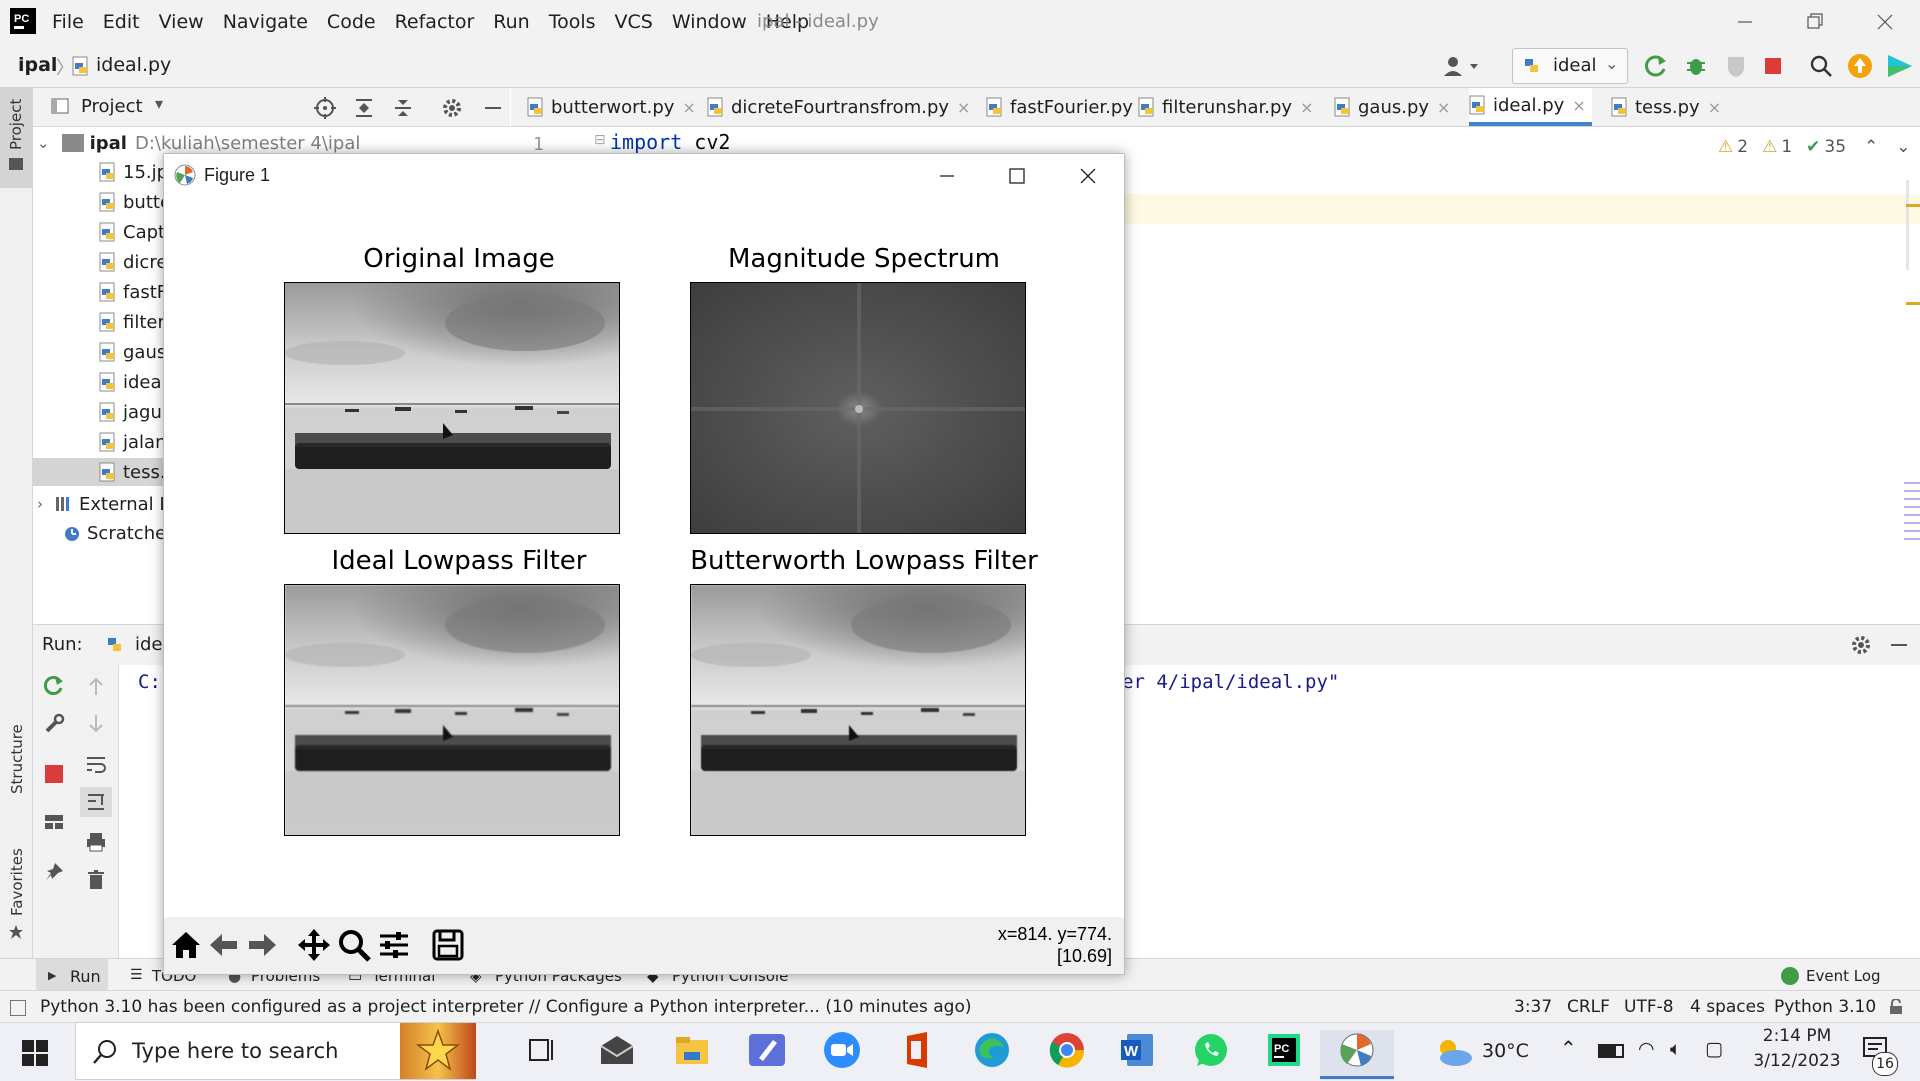 The height and width of the screenshot is (1081, 1920). Describe the element at coordinates (1903, 147) in the screenshot. I see `chevron-down-icon: ⌄` at that location.